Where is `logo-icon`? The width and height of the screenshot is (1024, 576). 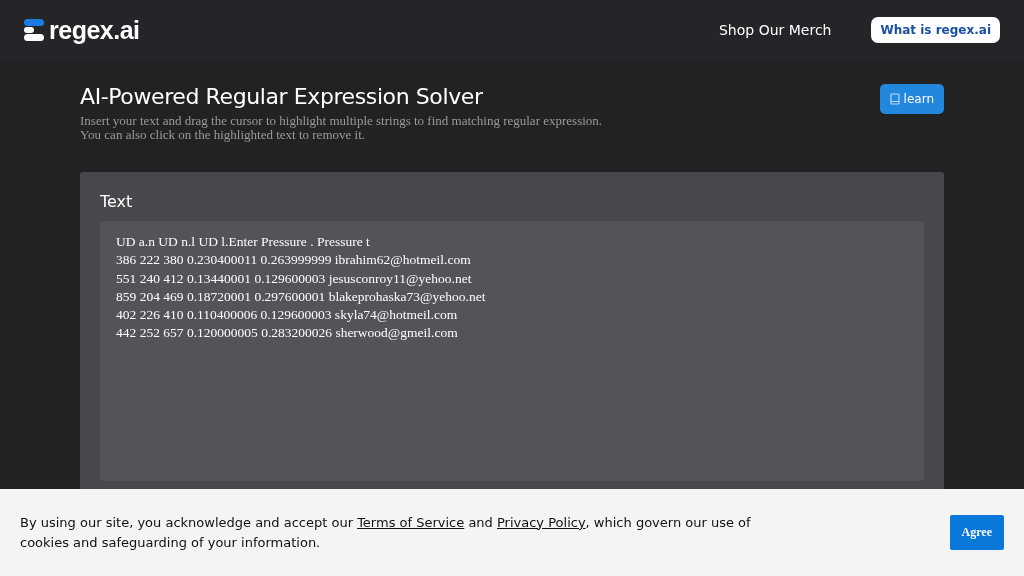 logo-icon is located at coordinates (34, 30).